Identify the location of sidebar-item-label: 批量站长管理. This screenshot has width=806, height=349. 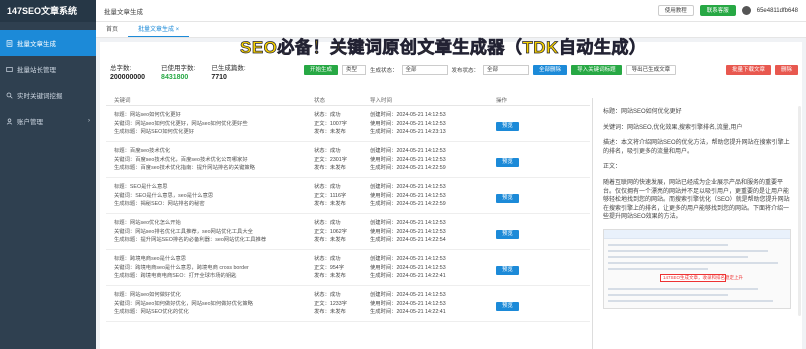
(36, 70).